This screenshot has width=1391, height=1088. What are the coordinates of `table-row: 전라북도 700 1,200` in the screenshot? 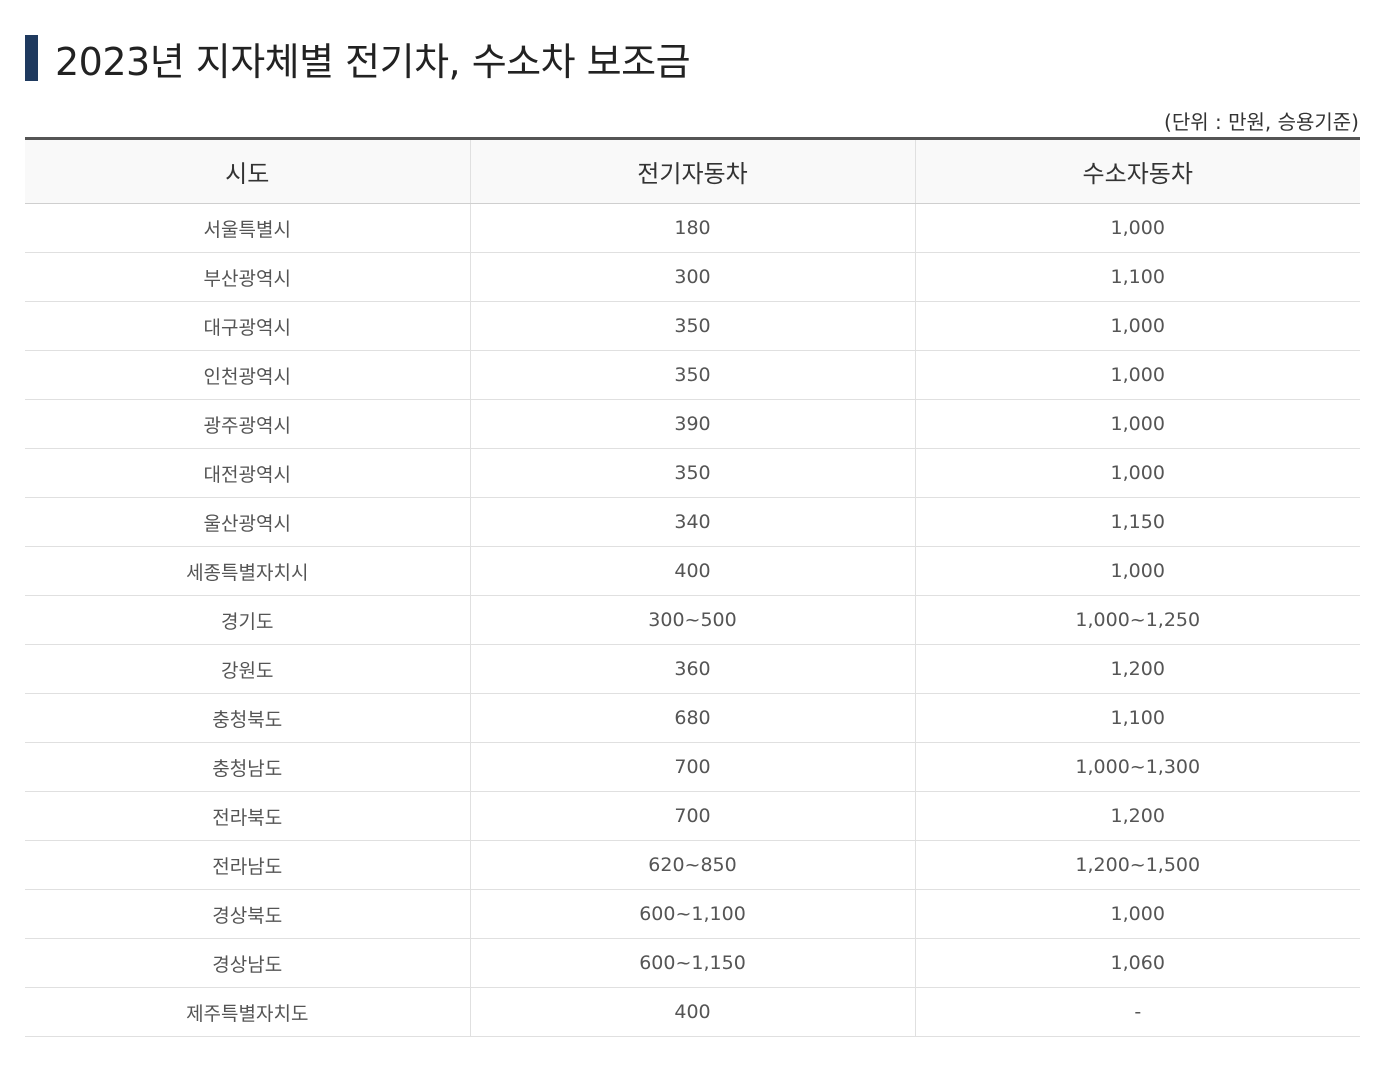 It's located at (692, 816).